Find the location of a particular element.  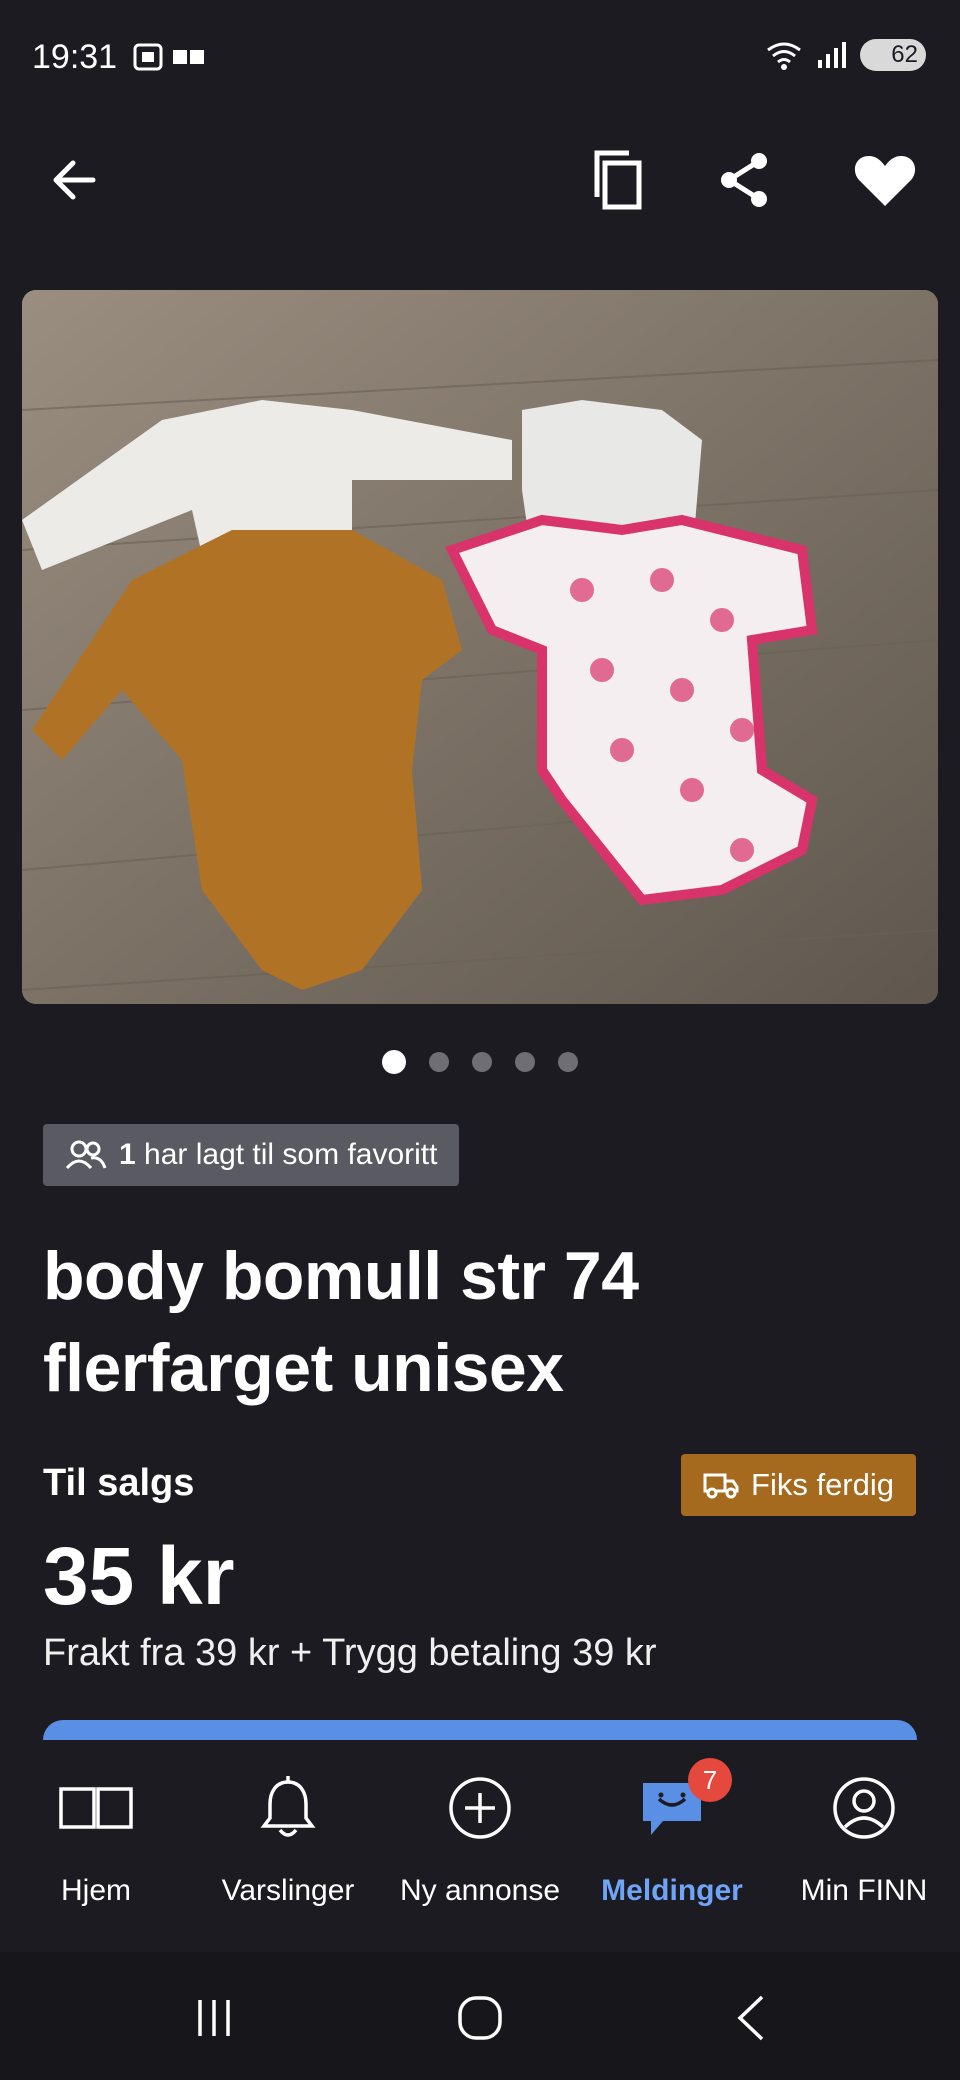

status-time: 19:31 is located at coordinates (75, 57).